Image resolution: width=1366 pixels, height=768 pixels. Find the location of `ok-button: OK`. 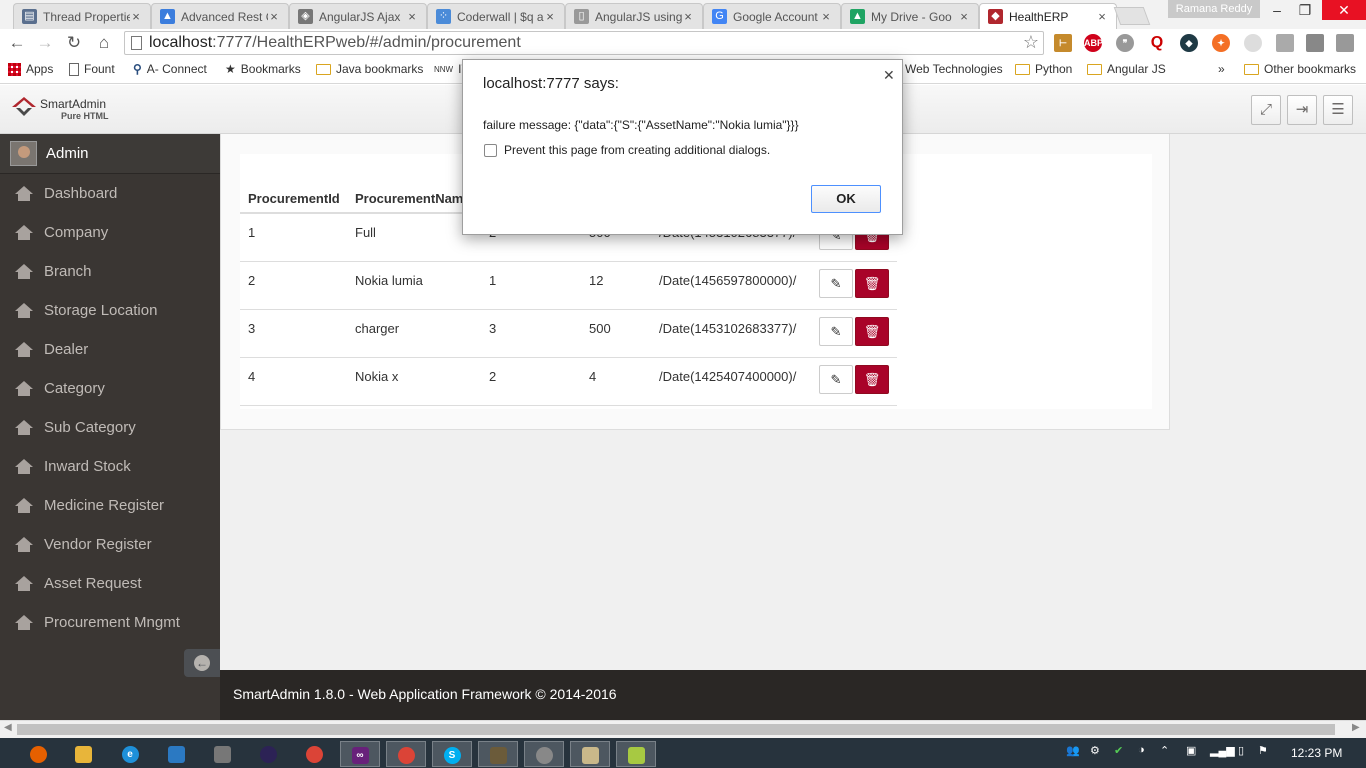

ok-button: OK is located at coordinates (846, 199).